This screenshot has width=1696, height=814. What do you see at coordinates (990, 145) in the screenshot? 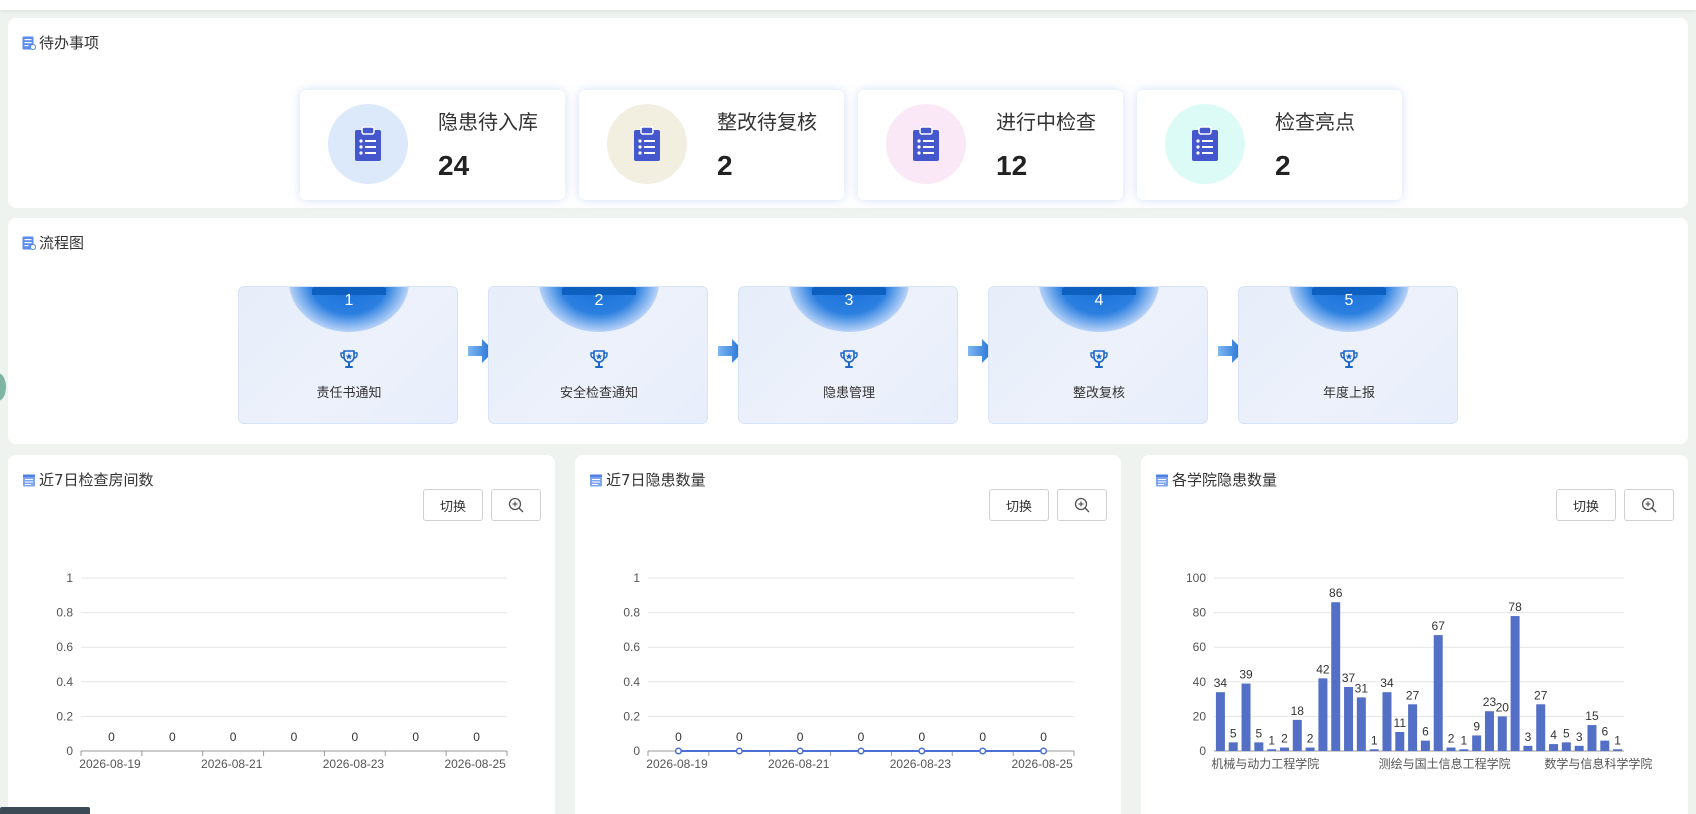
I see `todo-card-in-progress: 进行中检查 12` at bounding box center [990, 145].